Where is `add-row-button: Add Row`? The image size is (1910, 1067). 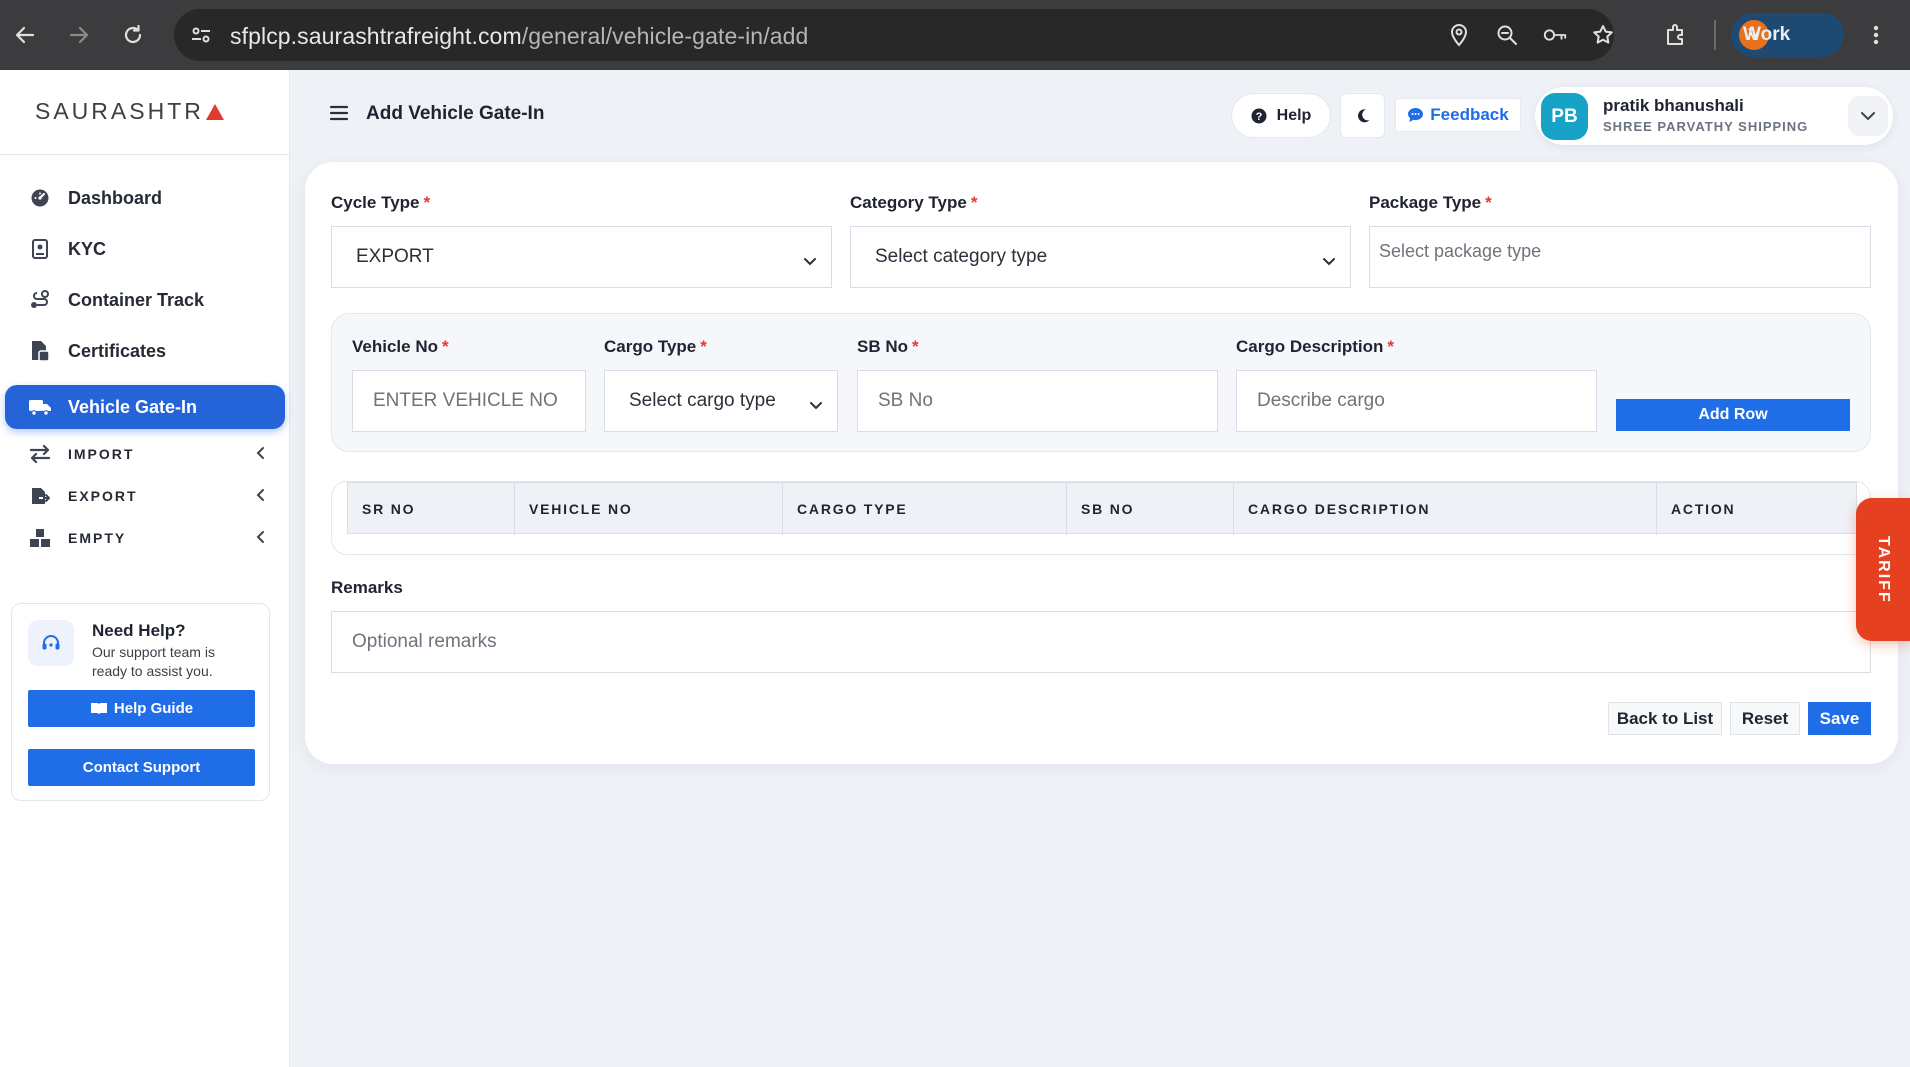 add-row-button: Add Row is located at coordinates (1733, 415).